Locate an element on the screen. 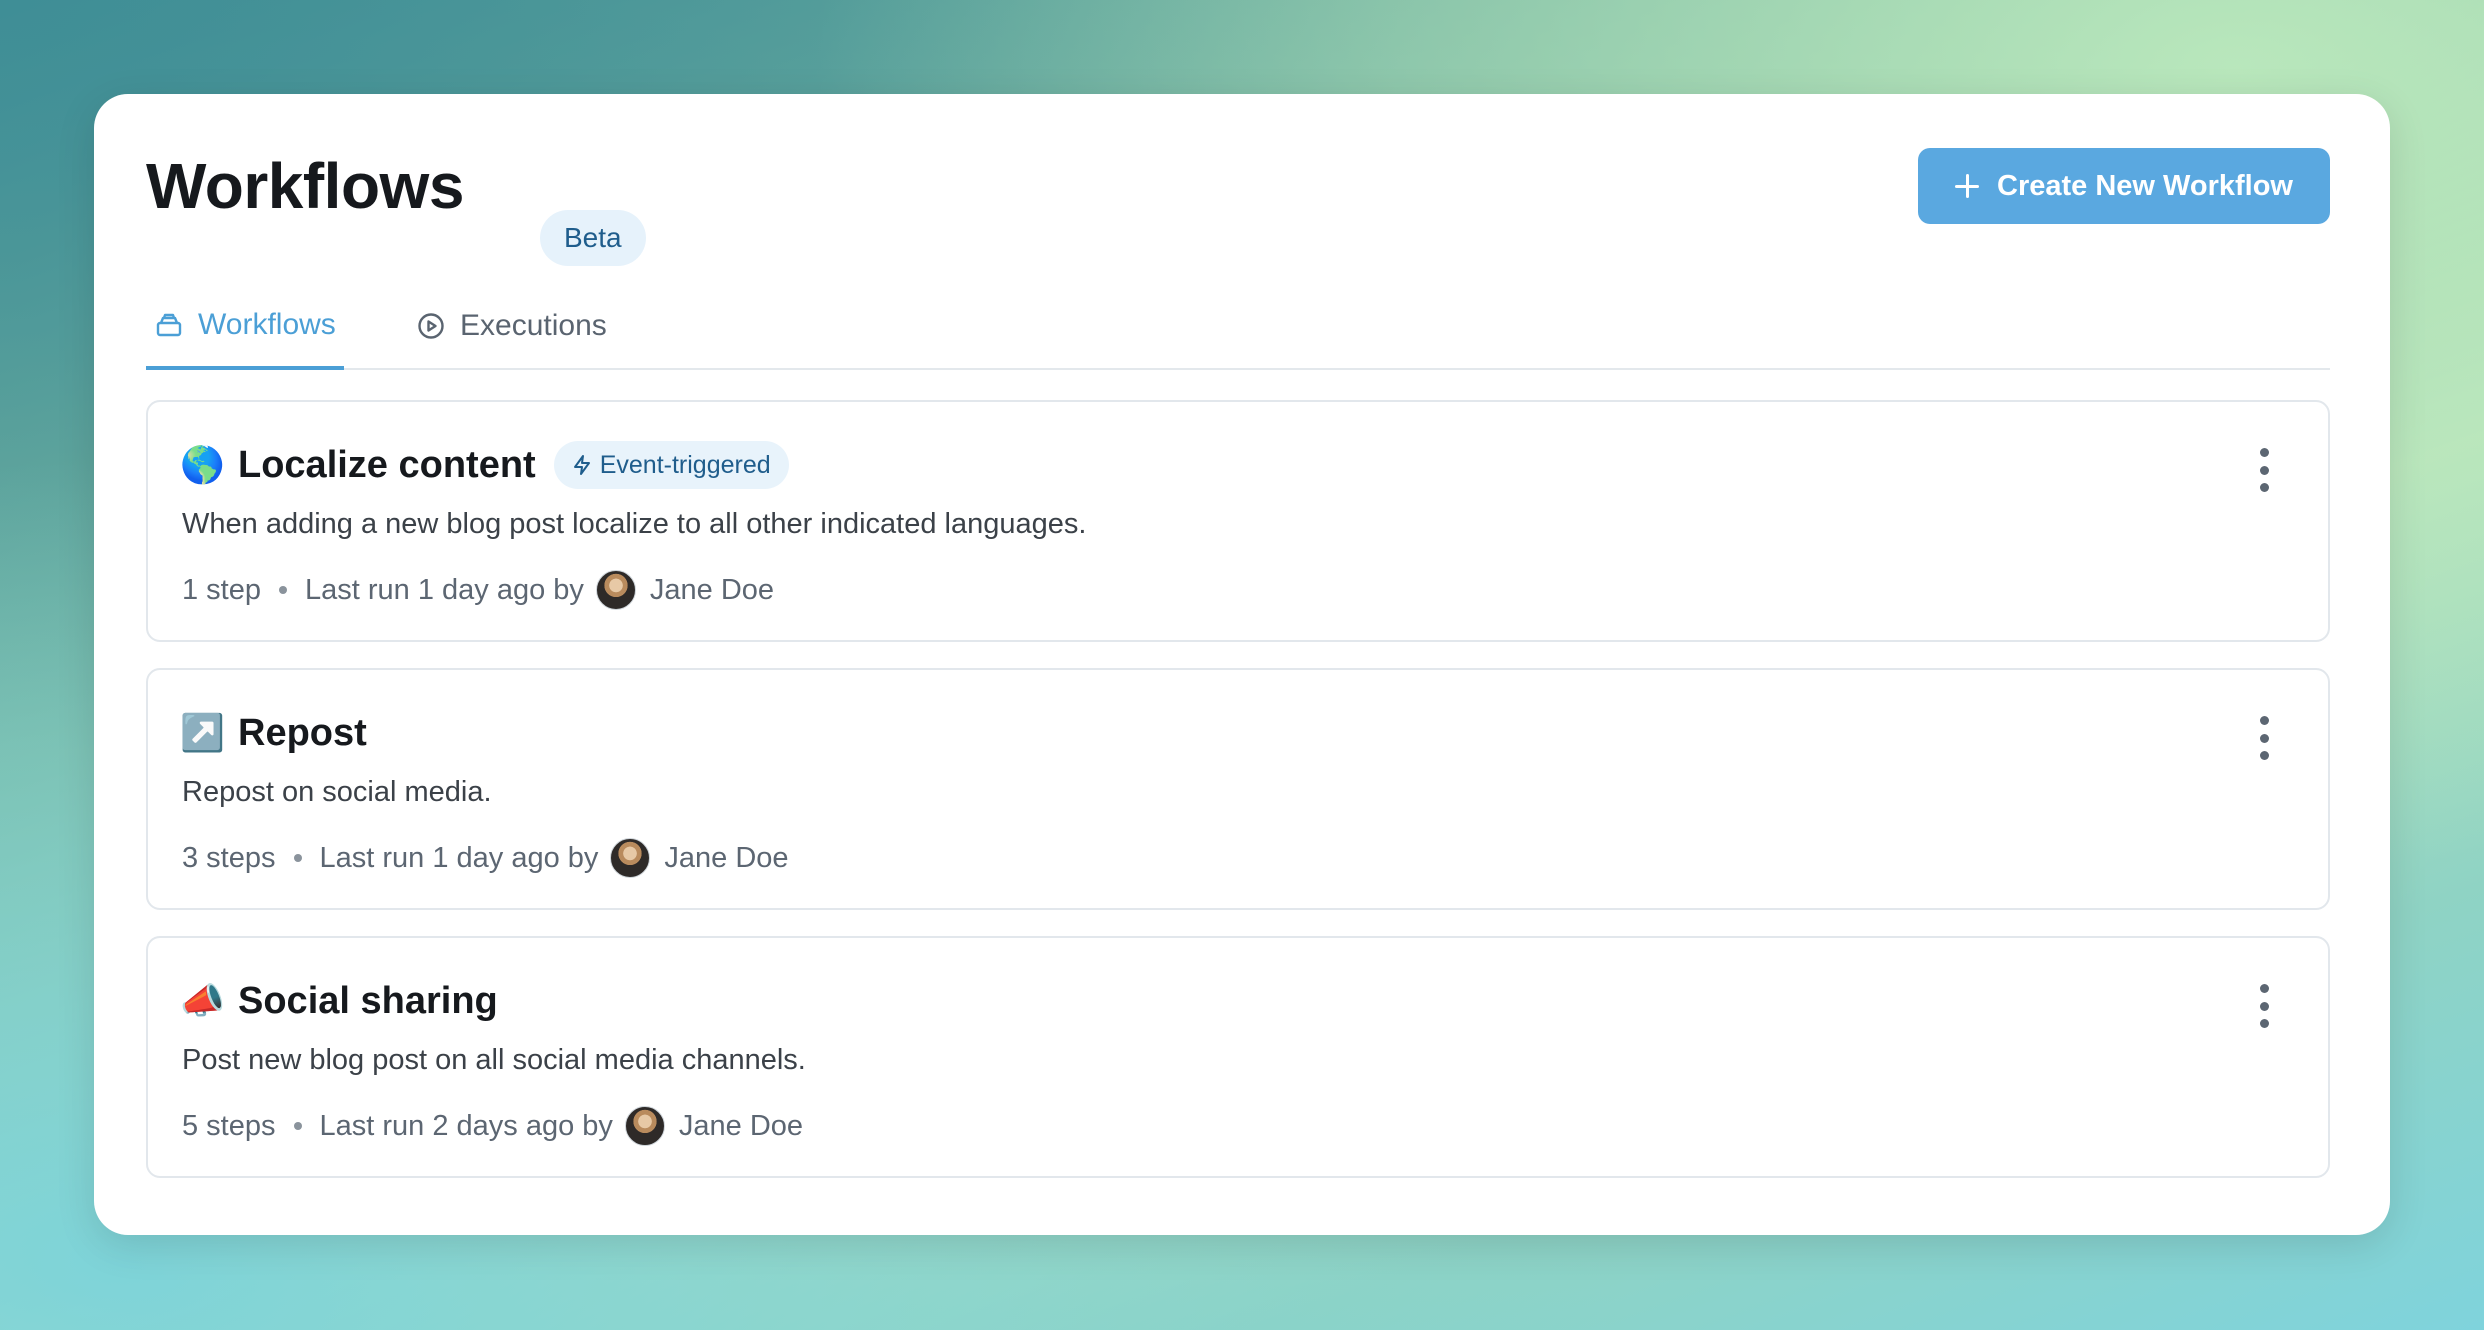 The image size is (2484, 1330). workflow-title: Social sharing is located at coordinates (368, 1000).